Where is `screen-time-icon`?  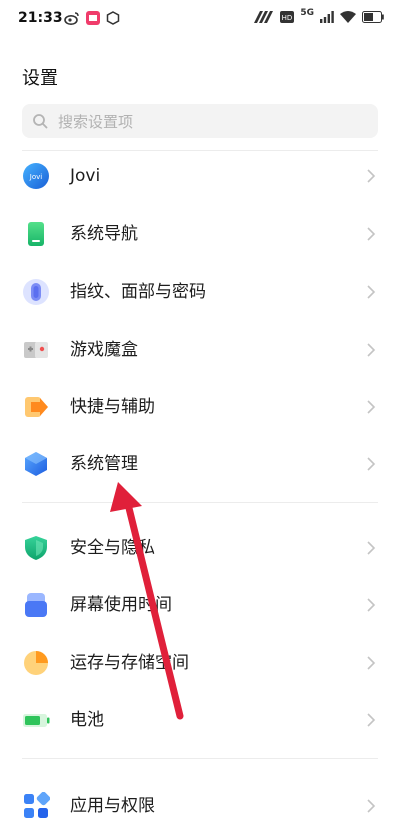
screen-time-icon is located at coordinates (36, 605).